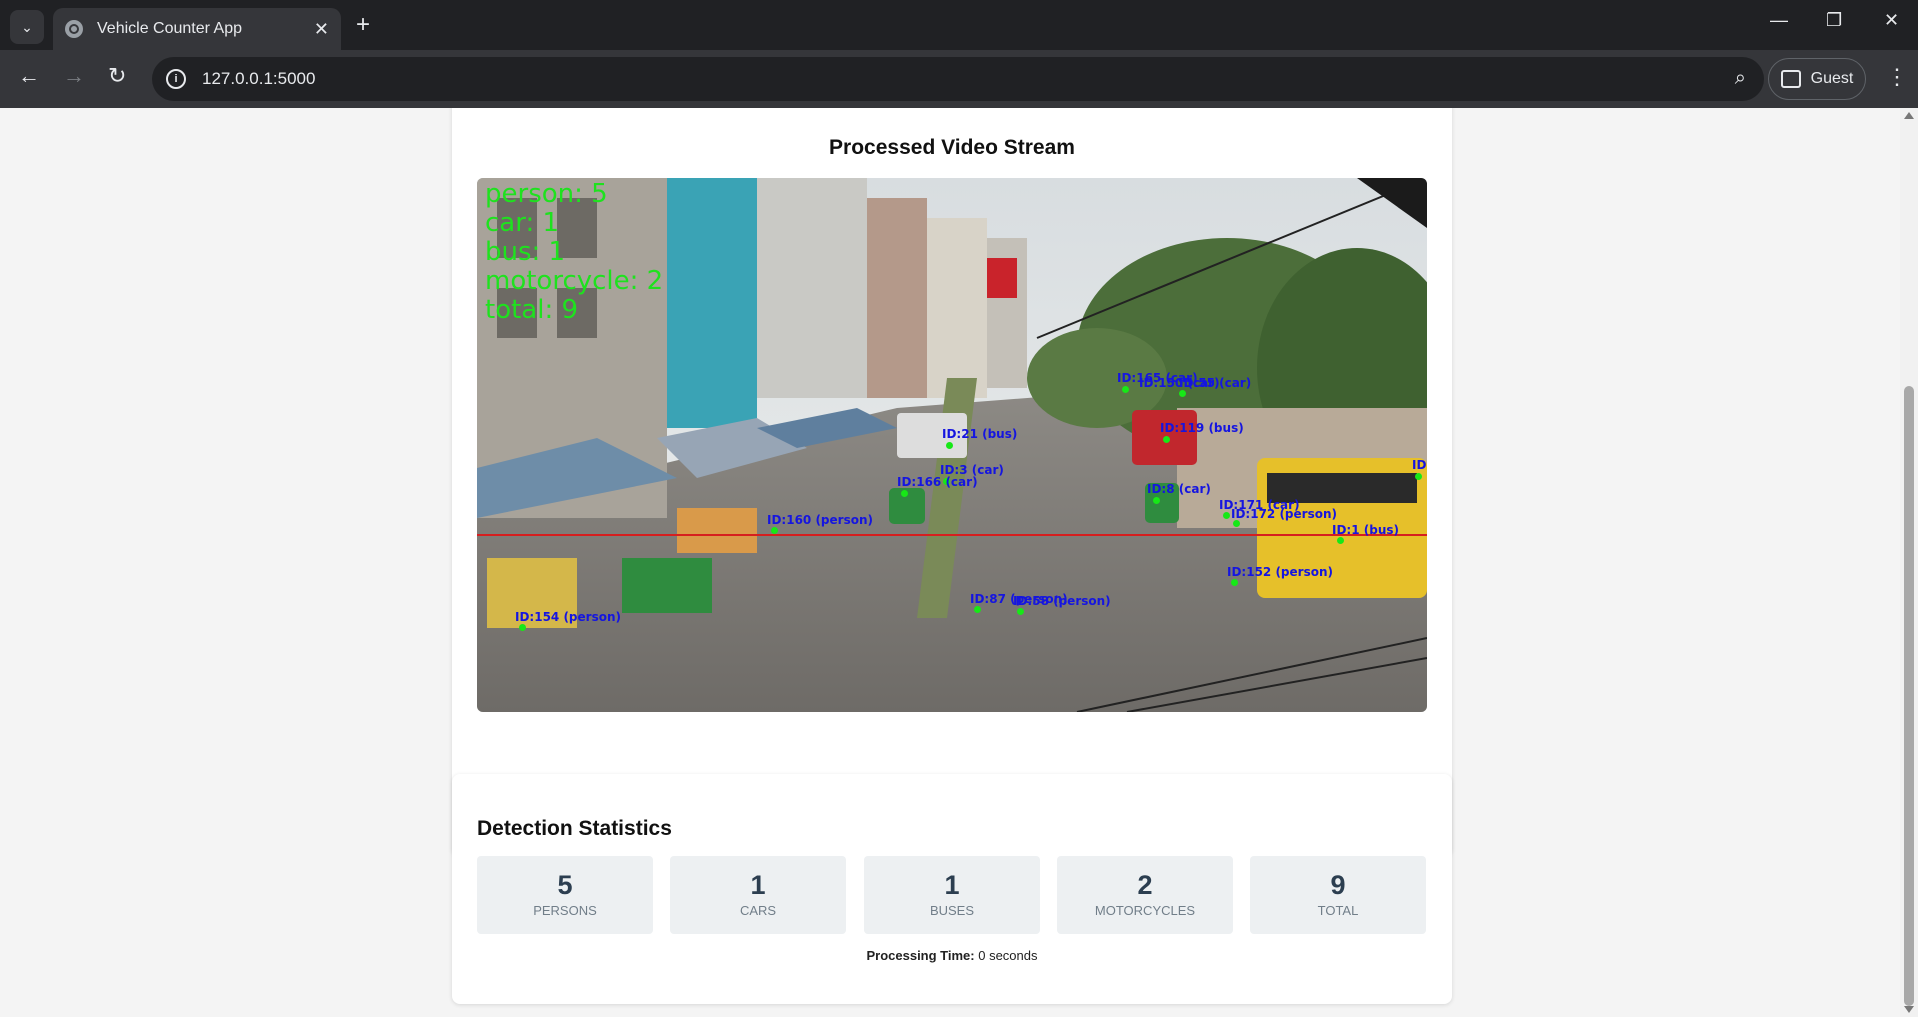 Image resolution: width=1918 pixels, height=1017 pixels. I want to click on profile-button: Guest, so click(1817, 79).